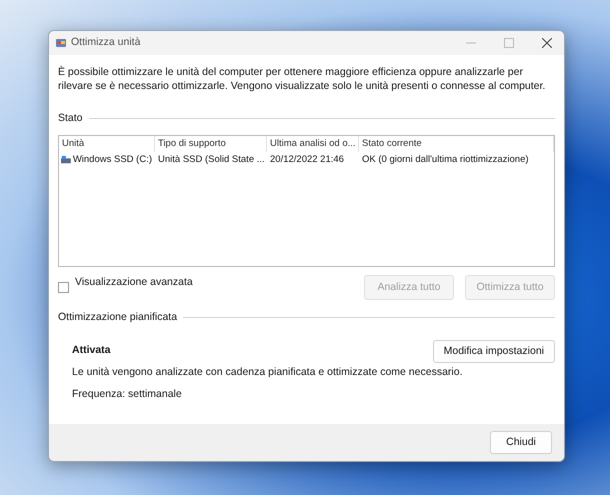  What do you see at coordinates (70, 118) in the screenshot?
I see `section-label: Stato` at bounding box center [70, 118].